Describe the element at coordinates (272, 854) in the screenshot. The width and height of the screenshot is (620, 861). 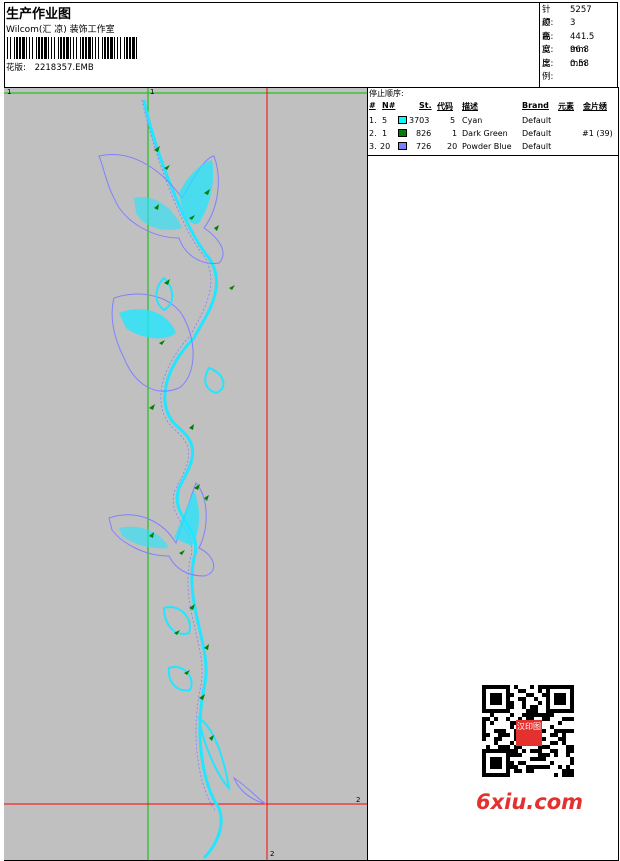
I see `marker-bottom: 2` at that location.